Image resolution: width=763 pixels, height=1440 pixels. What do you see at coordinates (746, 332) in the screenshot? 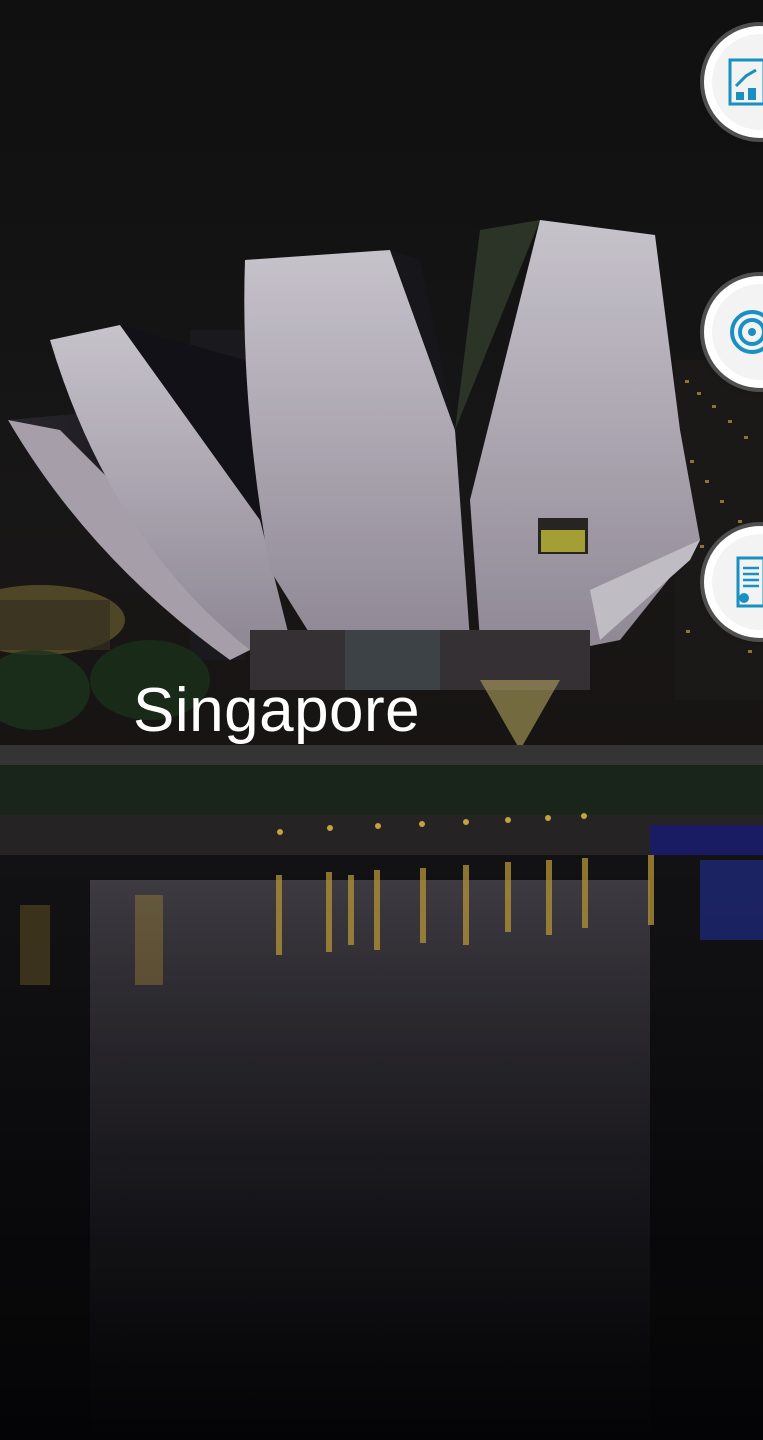
I see `target-rings-icon` at bounding box center [746, 332].